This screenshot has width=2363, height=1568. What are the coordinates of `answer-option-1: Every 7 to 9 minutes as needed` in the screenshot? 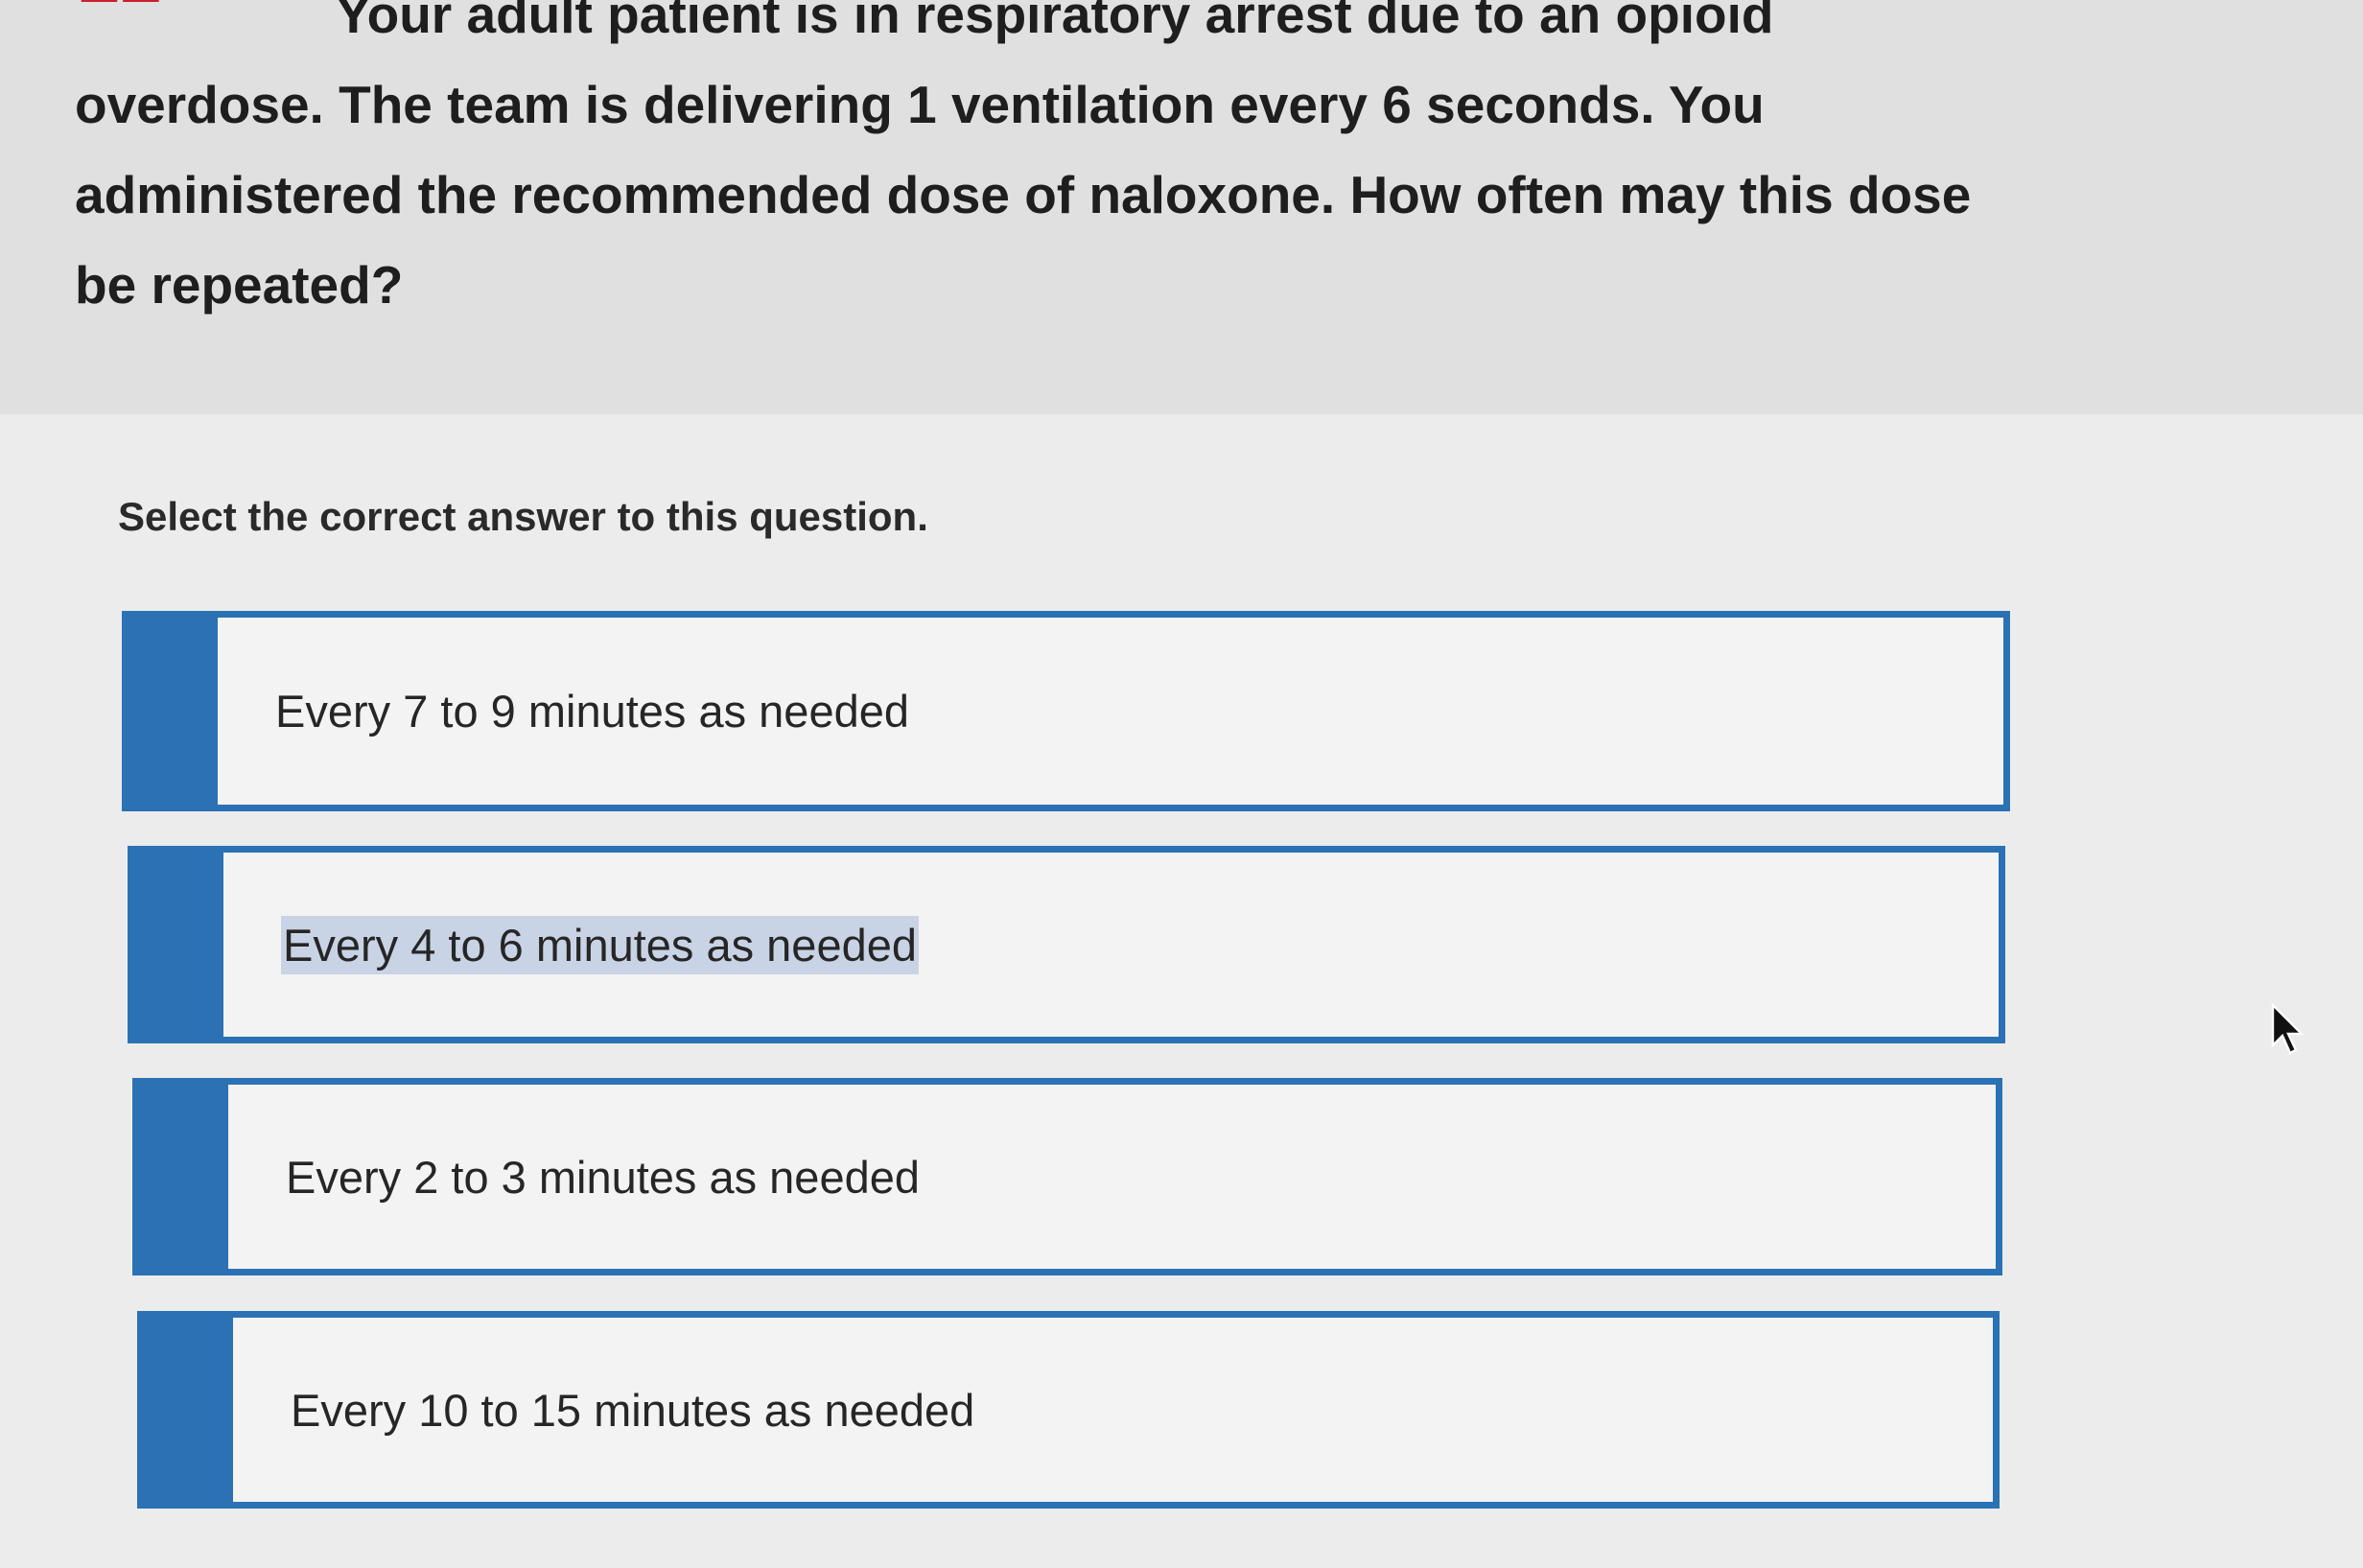 It's located at (1066, 711).